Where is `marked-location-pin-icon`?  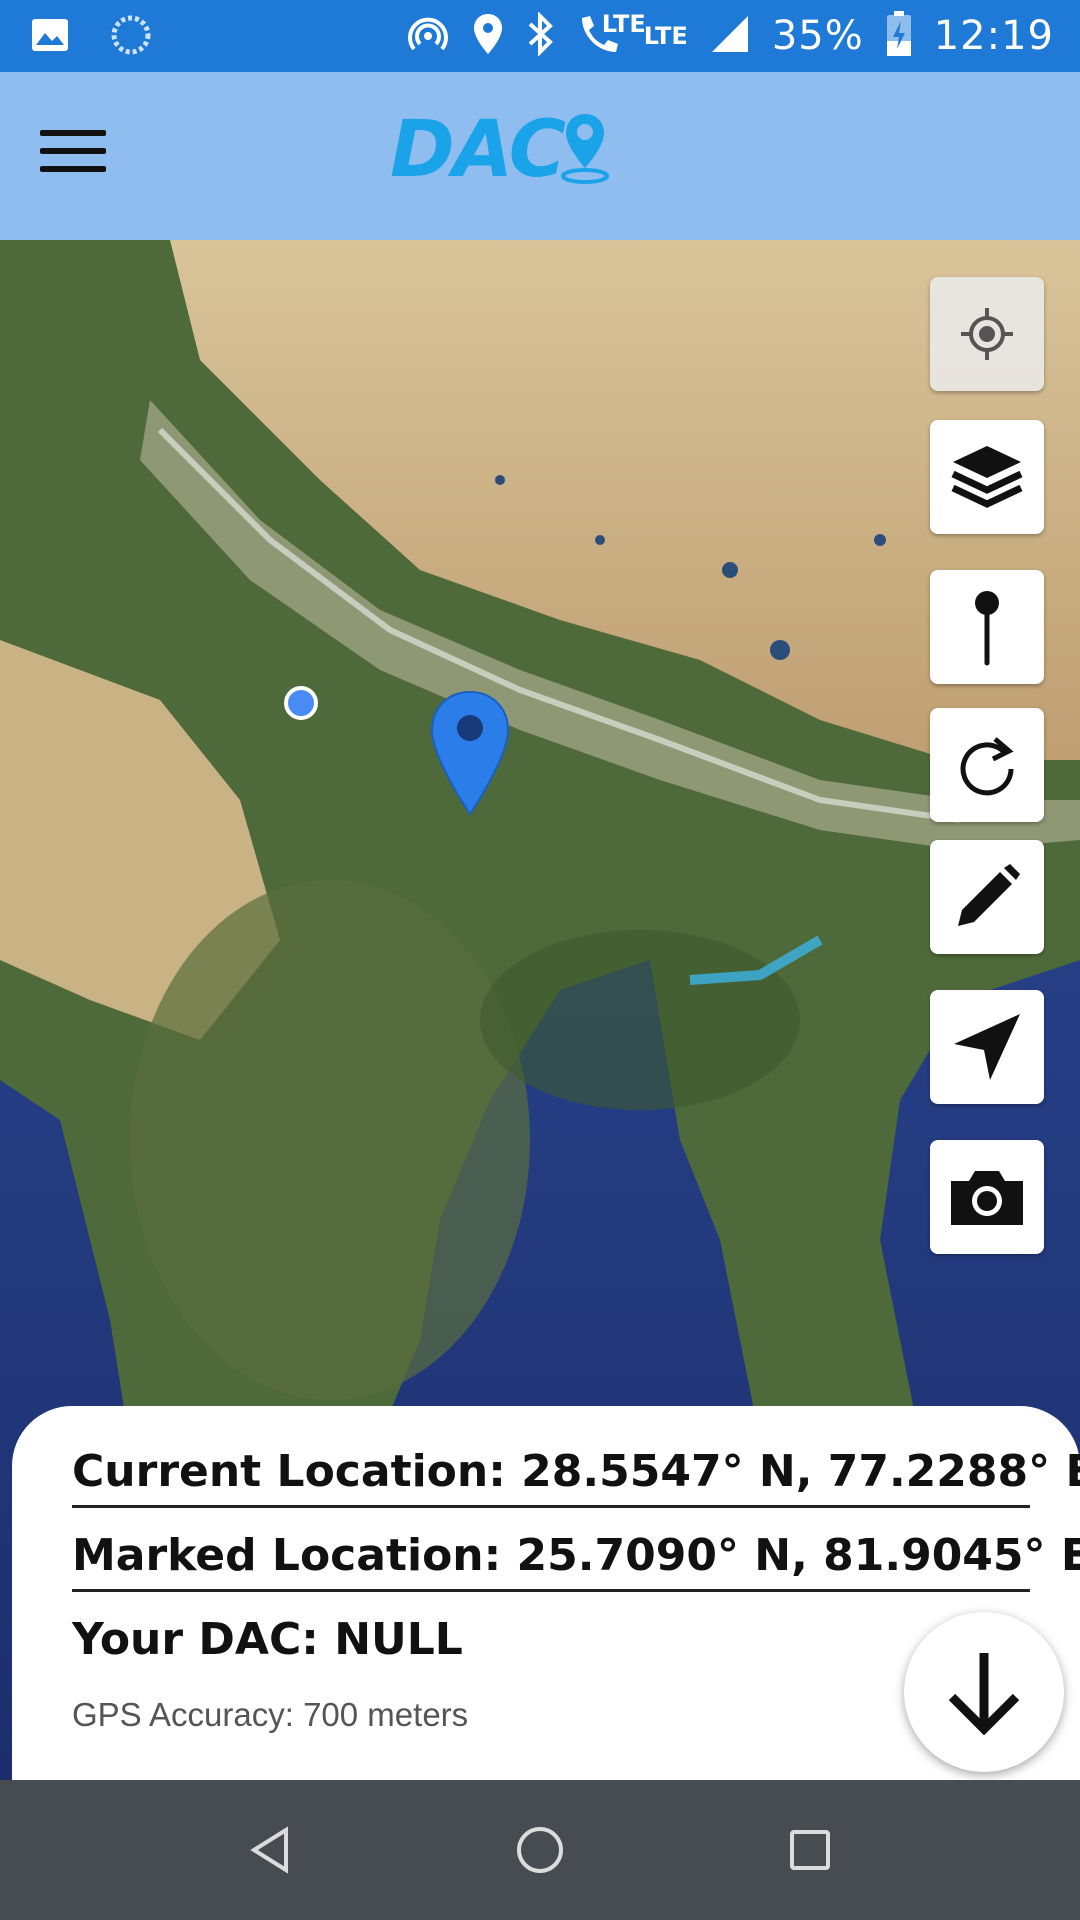
marked-location-pin-icon is located at coordinates (470, 753).